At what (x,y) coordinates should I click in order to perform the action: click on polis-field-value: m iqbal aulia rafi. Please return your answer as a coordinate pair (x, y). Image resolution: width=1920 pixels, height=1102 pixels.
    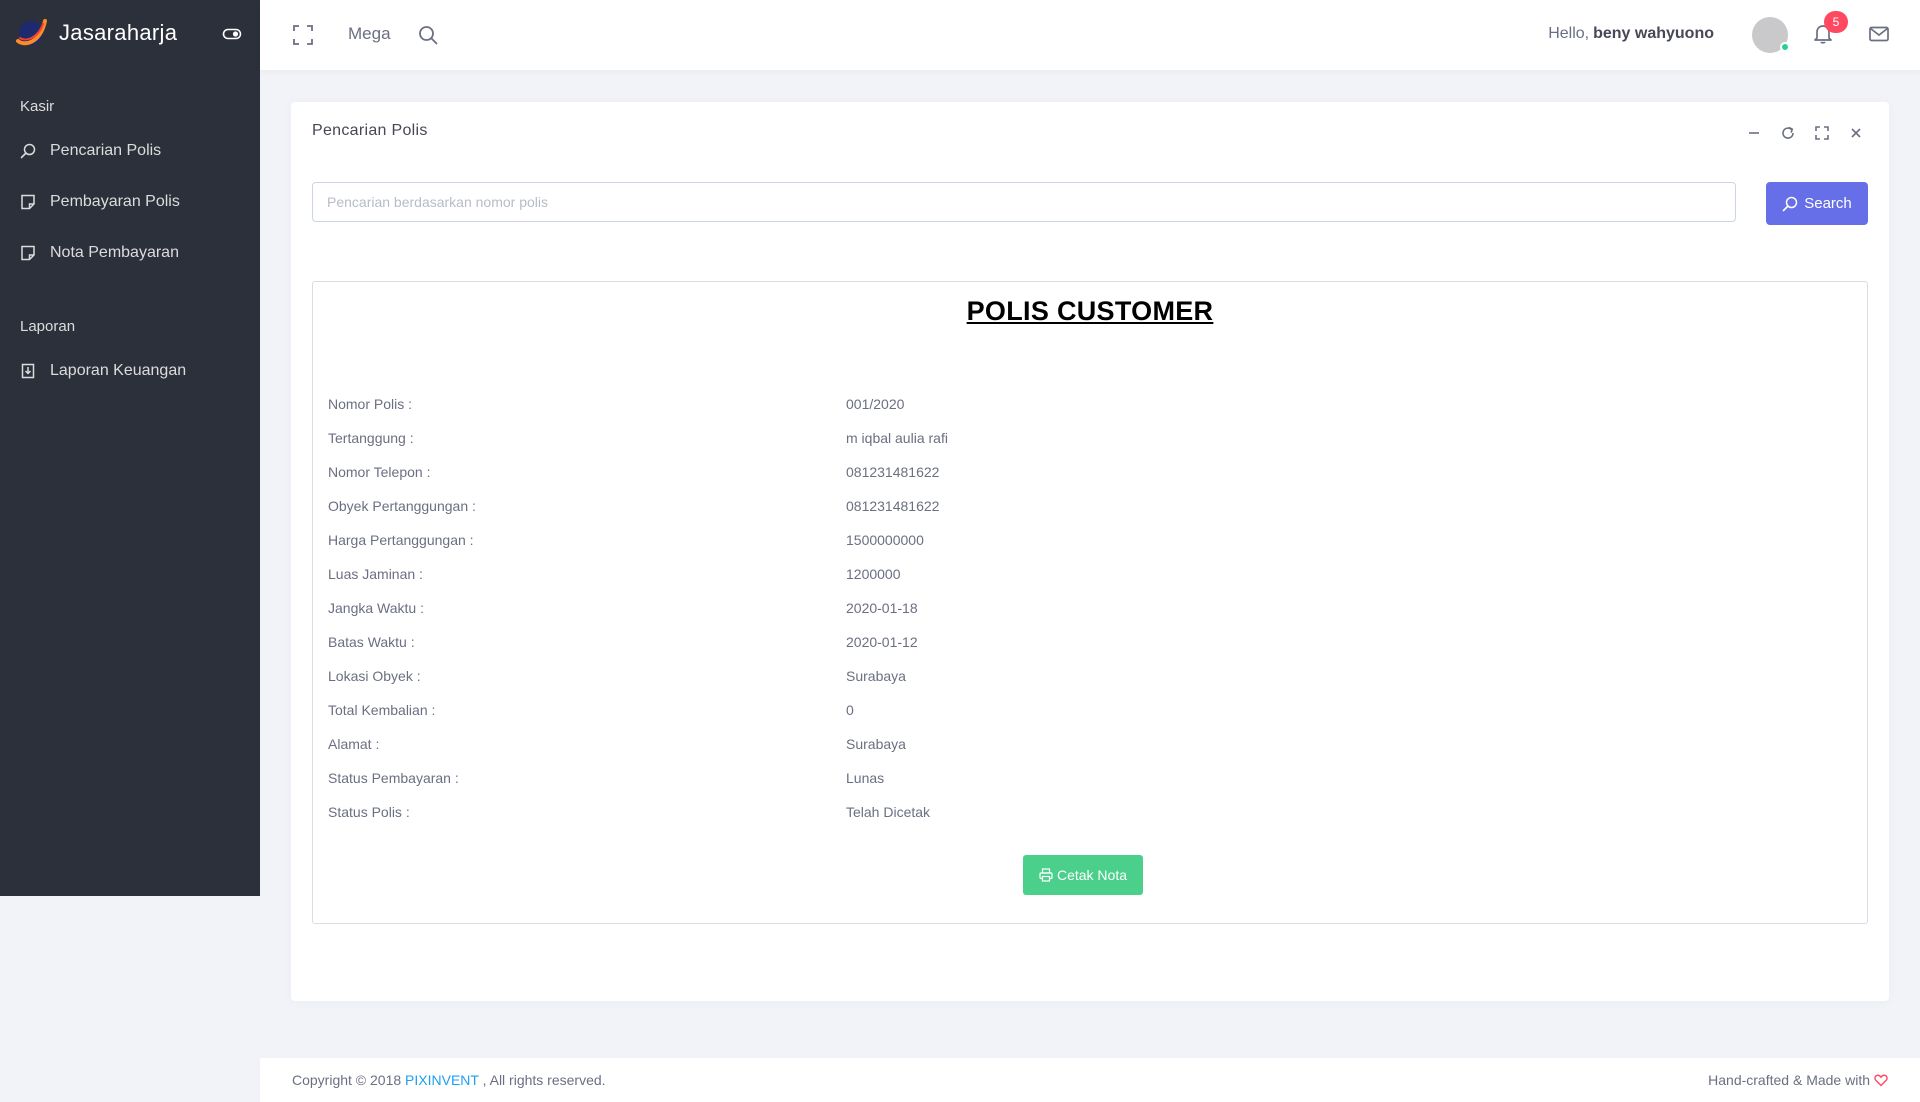
    Looking at the image, I should click on (897, 438).